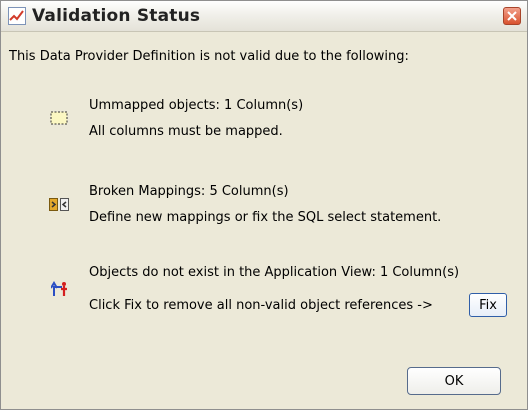 This screenshot has height=410, width=528. I want to click on close-icon, so click(512, 16).